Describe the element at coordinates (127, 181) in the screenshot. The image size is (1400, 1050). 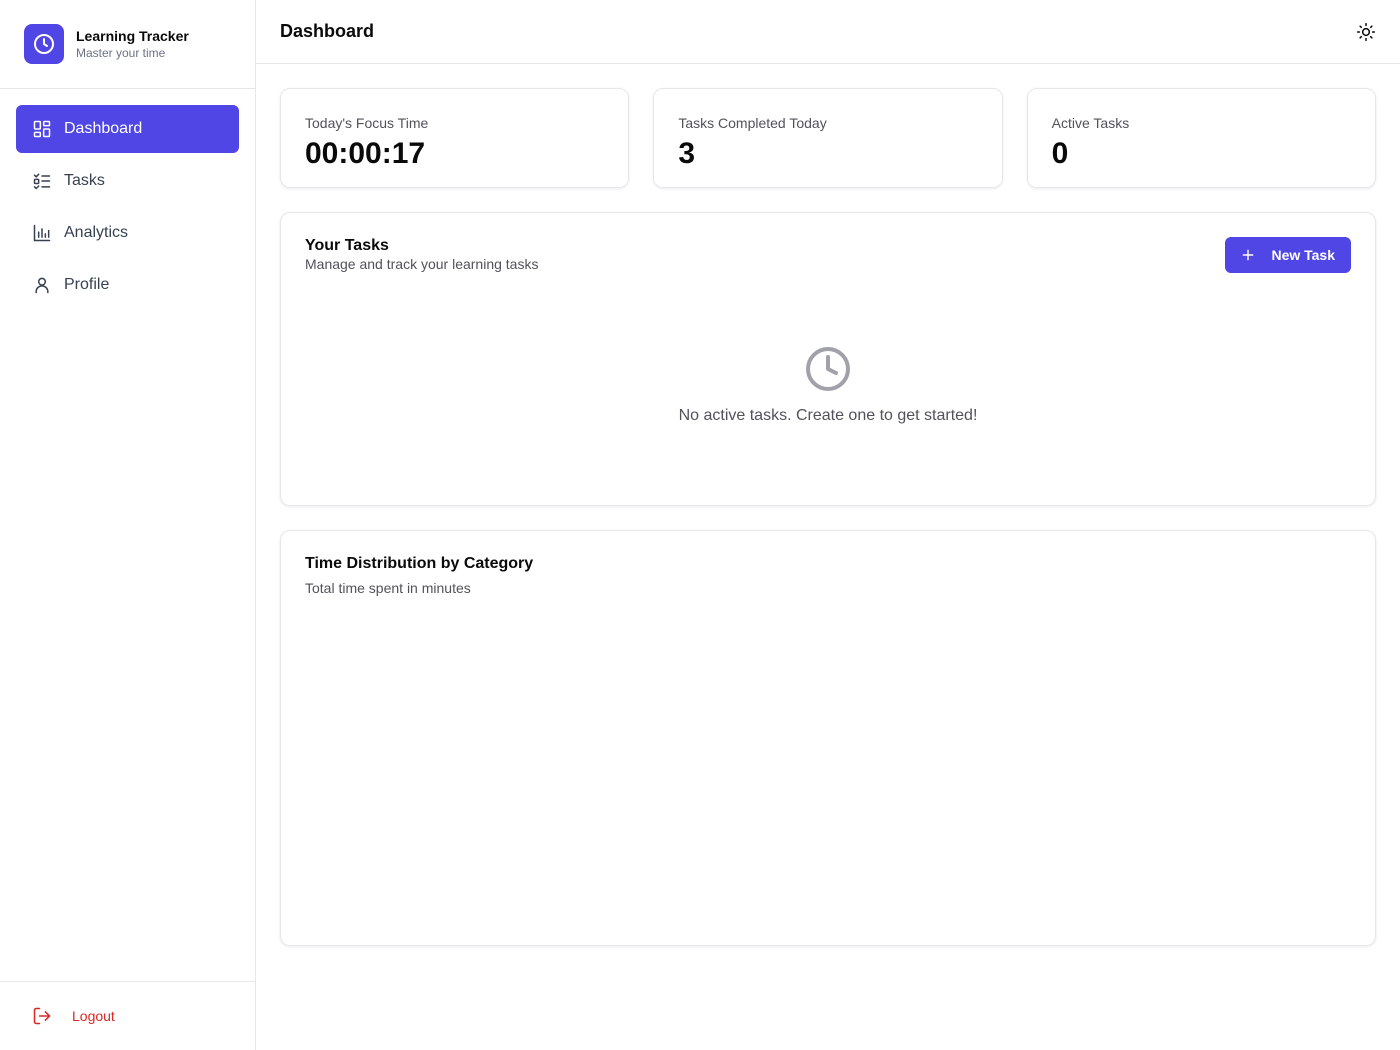
I see `sidebar-item-tasks: Tasks` at that location.